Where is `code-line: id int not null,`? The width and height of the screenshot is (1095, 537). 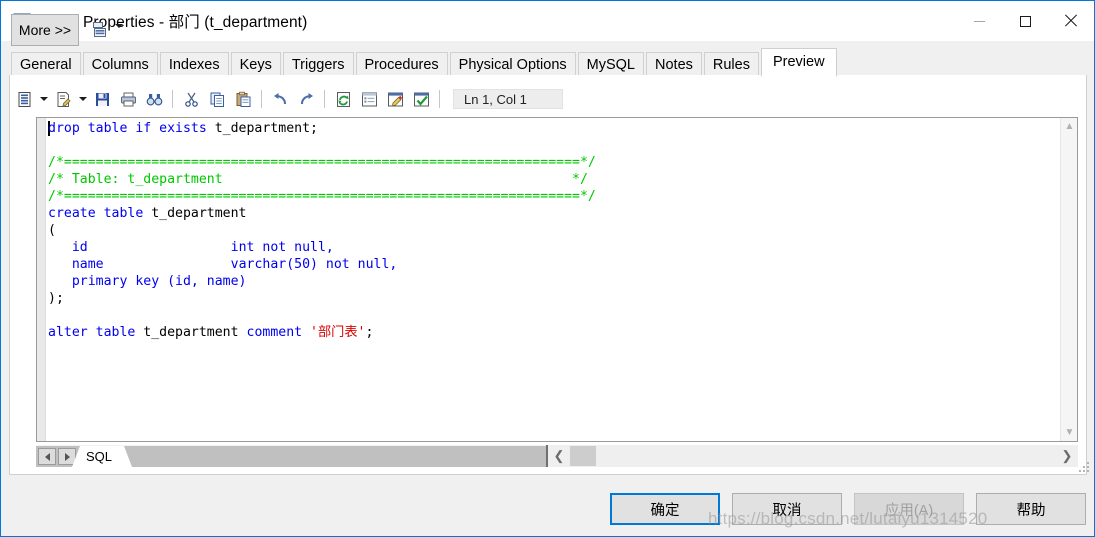 code-line: id int not null, is located at coordinates (553, 247).